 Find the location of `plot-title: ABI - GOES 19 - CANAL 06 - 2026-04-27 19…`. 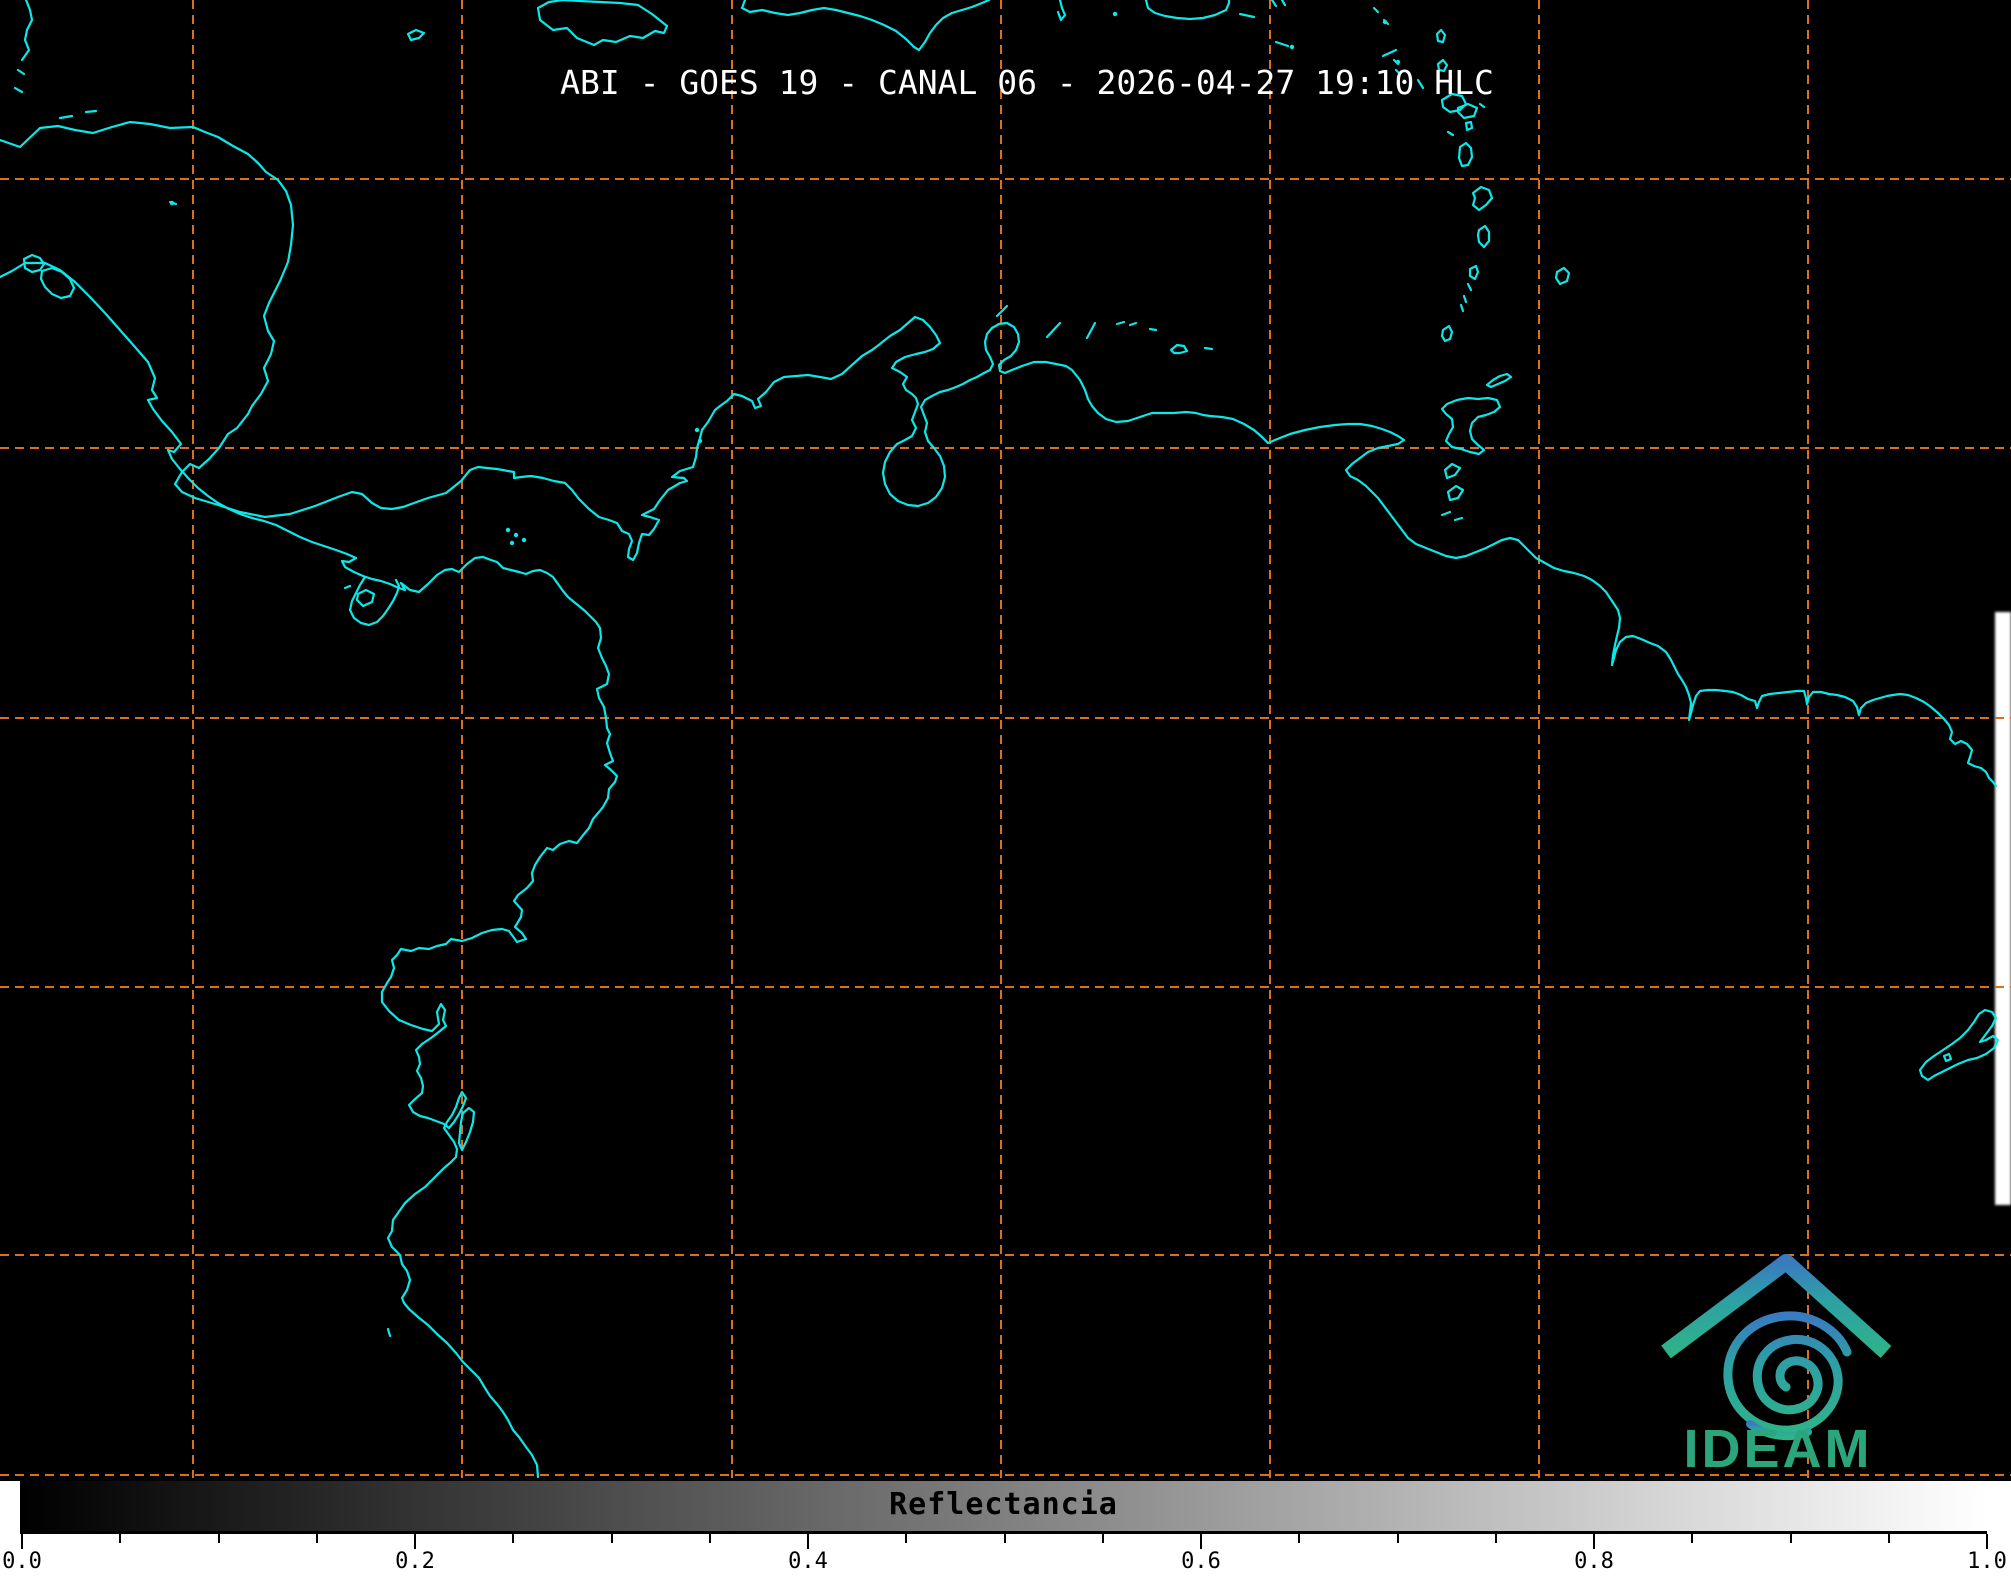

plot-title: ABI - GOES 19 - CANAL 06 - 2026-04-27 19… is located at coordinates (1027, 82).